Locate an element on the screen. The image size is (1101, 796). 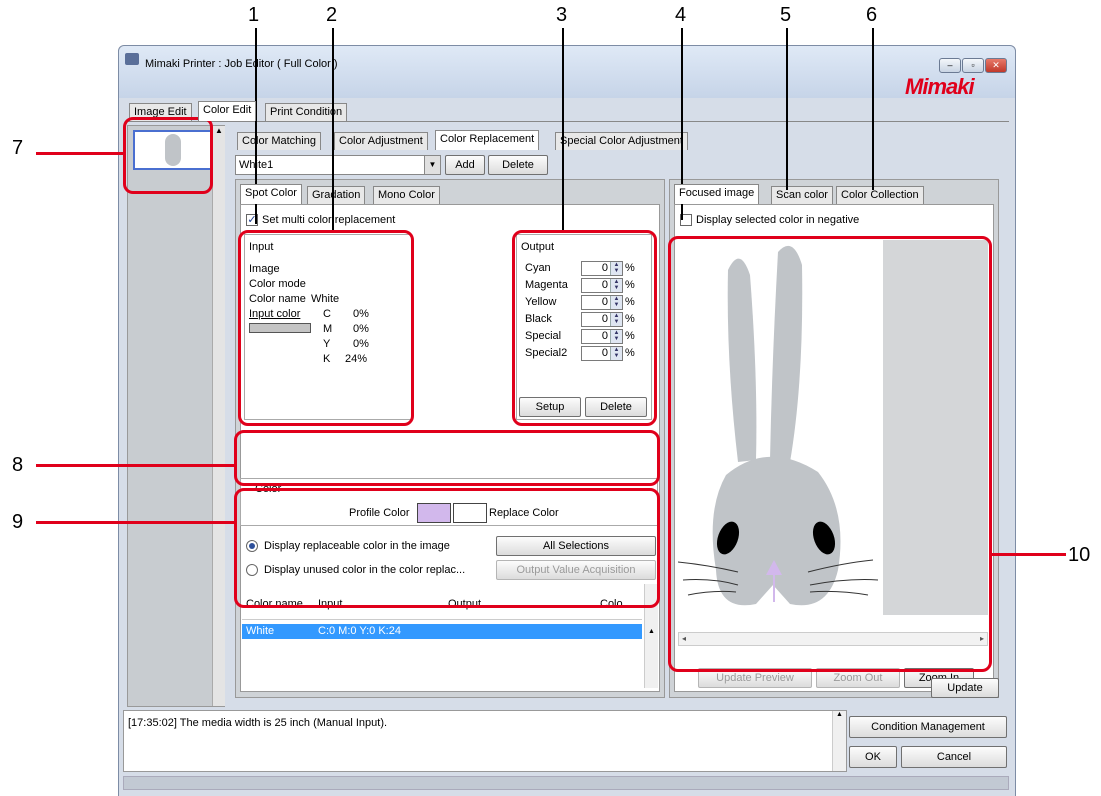
tab-color-matching: Color Matching is located at coordinates (279, 141).